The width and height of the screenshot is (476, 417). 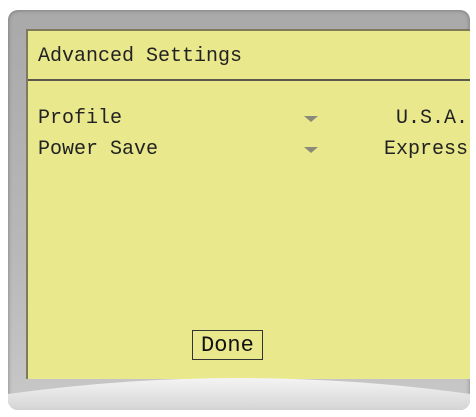 I want to click on title-bar: Advanced Settings, so click(x=249, y=56).